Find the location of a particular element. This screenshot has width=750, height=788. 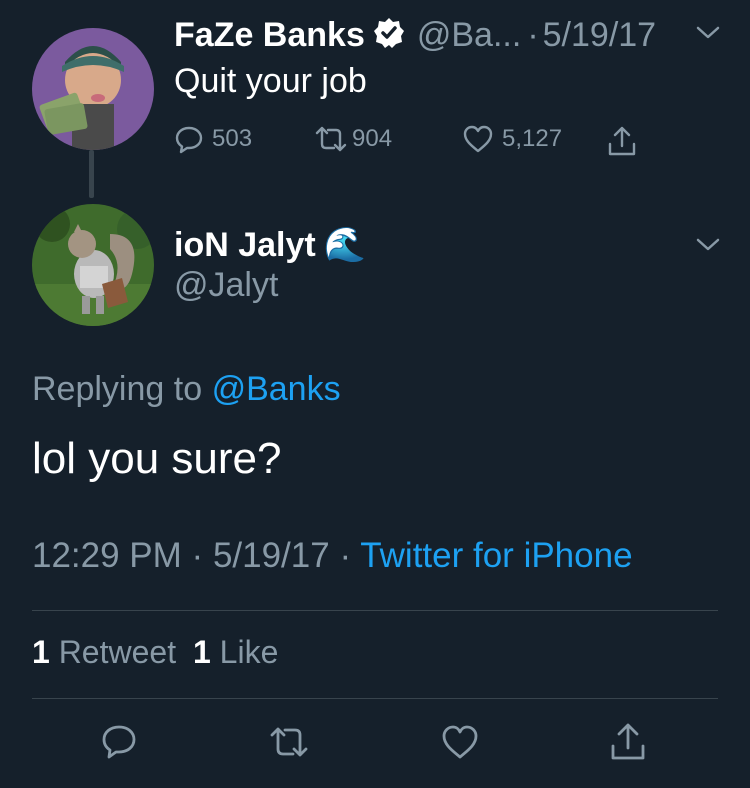

bottom-retweet-button is located at coordinates (289, 742).